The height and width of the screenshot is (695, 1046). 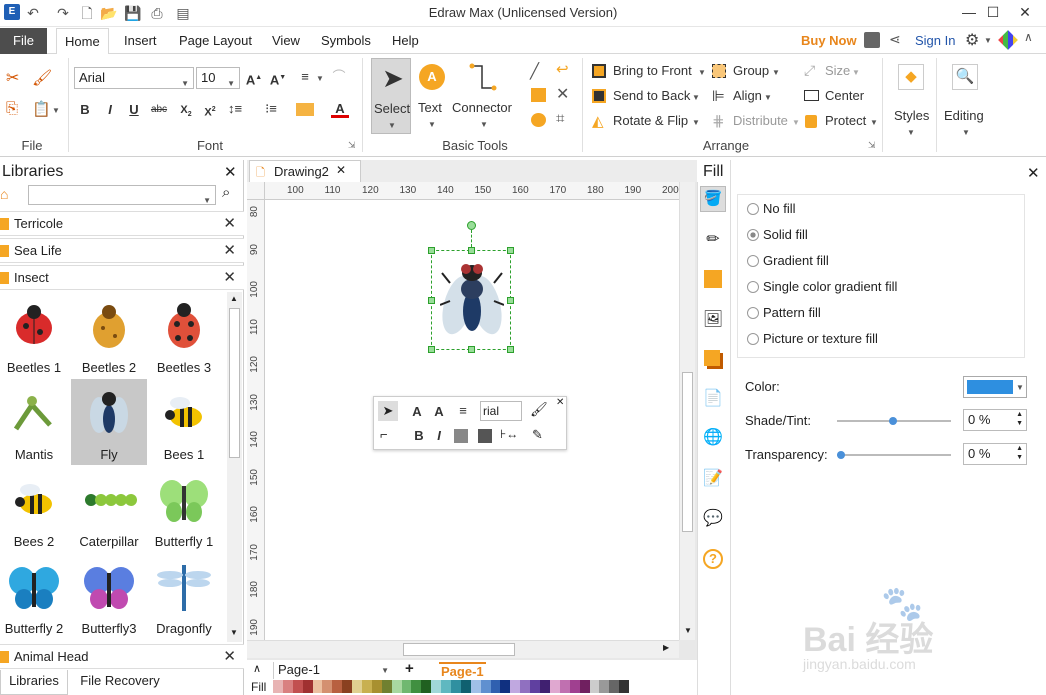 I want to click on library-symbol-butterfly-2: Butterfly 2, so click(x=36, y=596).